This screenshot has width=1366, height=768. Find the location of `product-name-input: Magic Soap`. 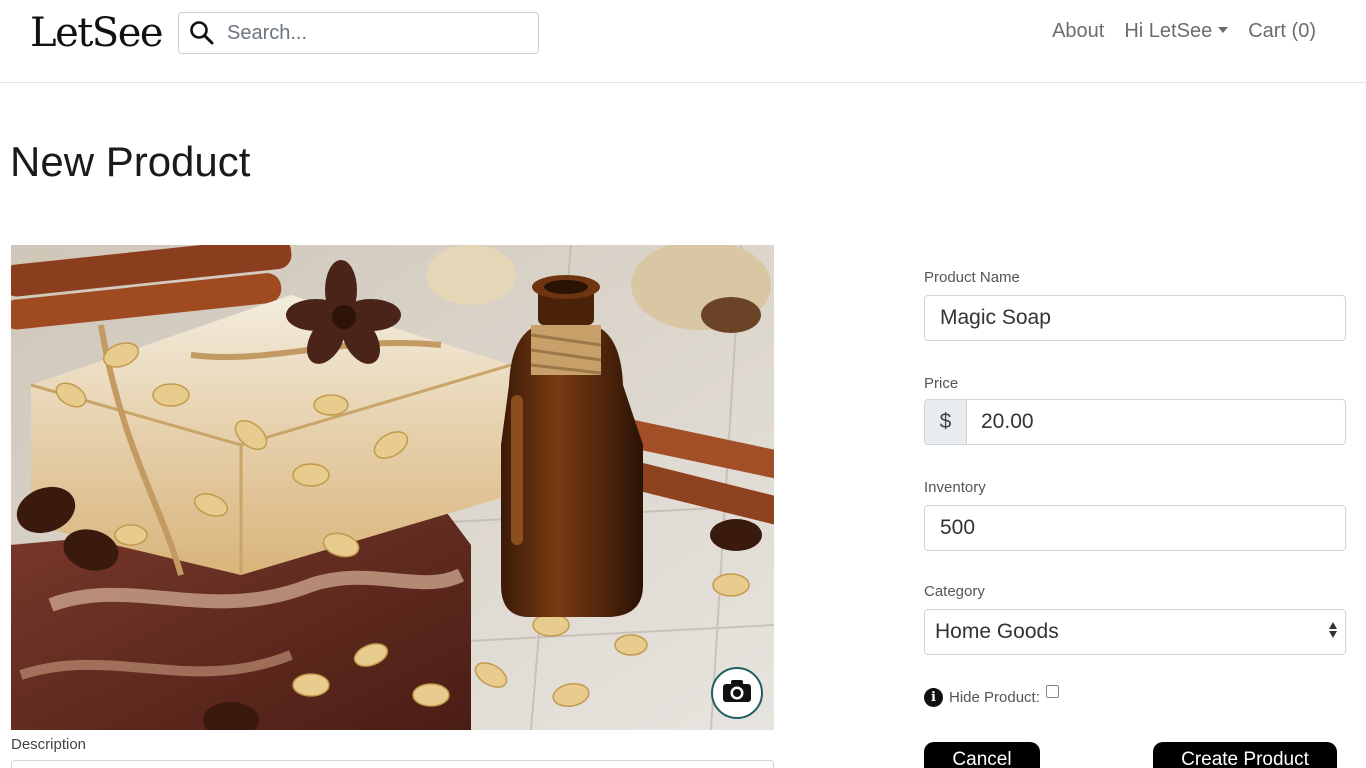

product-name-input: Magic Soap is located at coordinates (1135, 318).